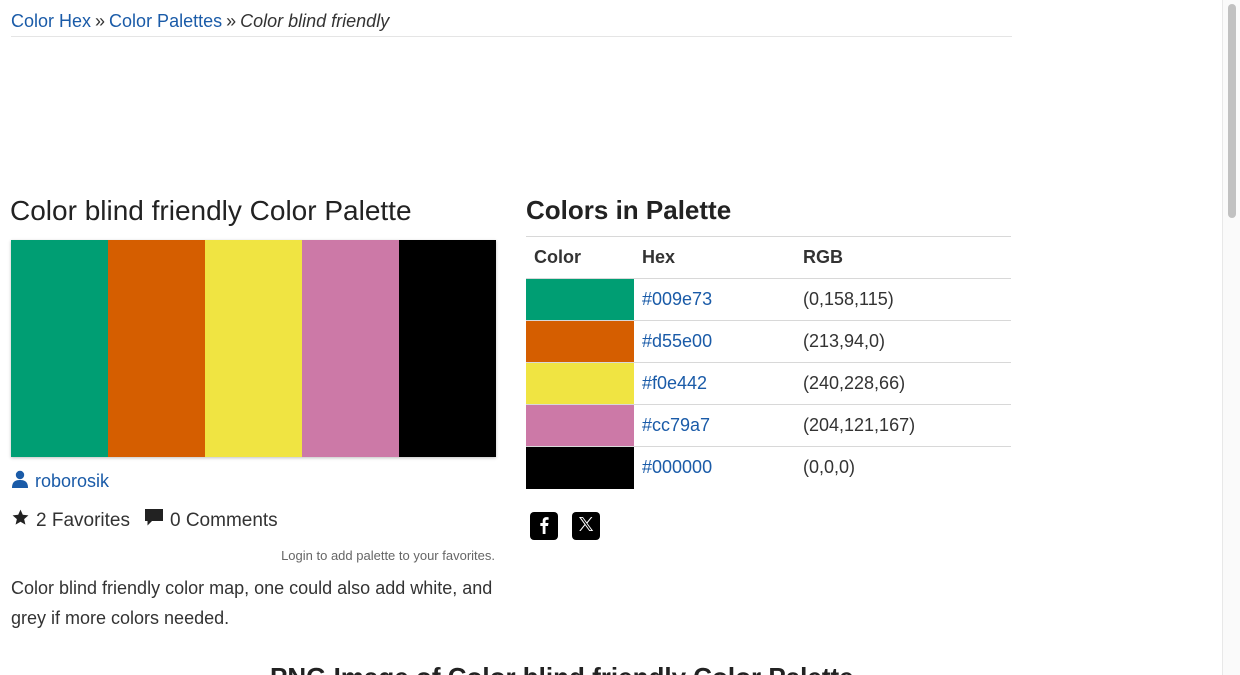 The image size is (1240, 675). Describe the element at coordinates (903, 383) in the screenshot. I see `rgb-value: (240,228,66)` at that location.